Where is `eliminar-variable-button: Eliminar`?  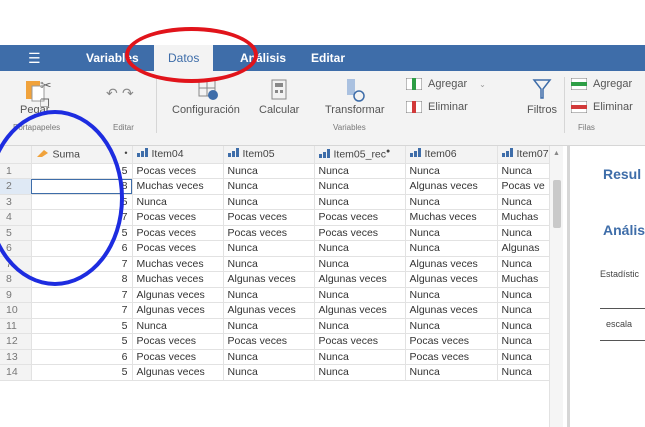
eliminar-variable-button: Eliminar is located at coordinates (437, 107).